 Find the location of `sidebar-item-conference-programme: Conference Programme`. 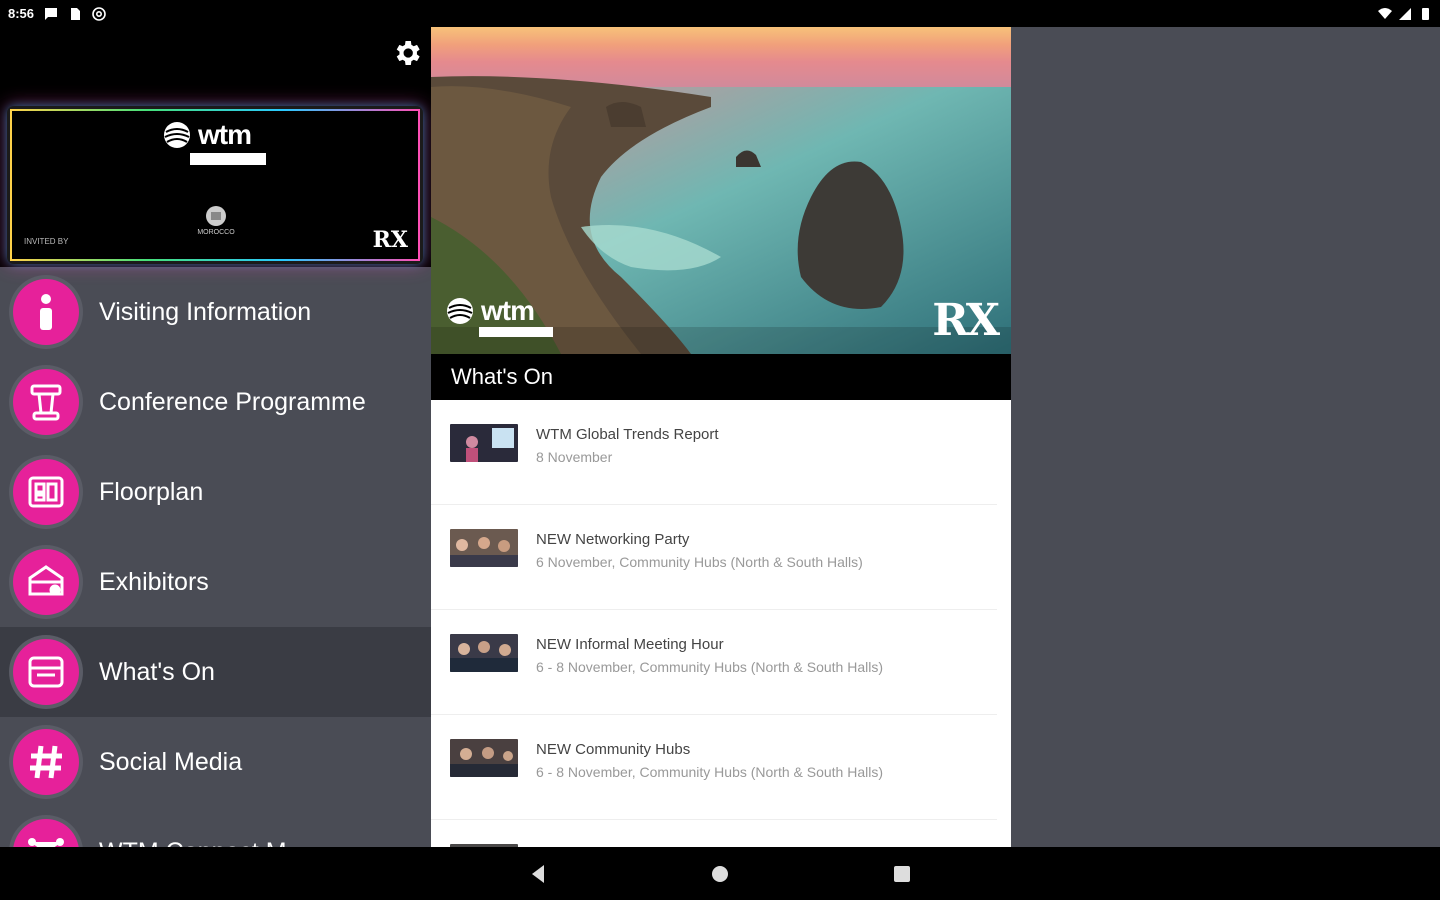

sidebar-item-conference-programme: Conference Programme is located at coordinates (215, 402).